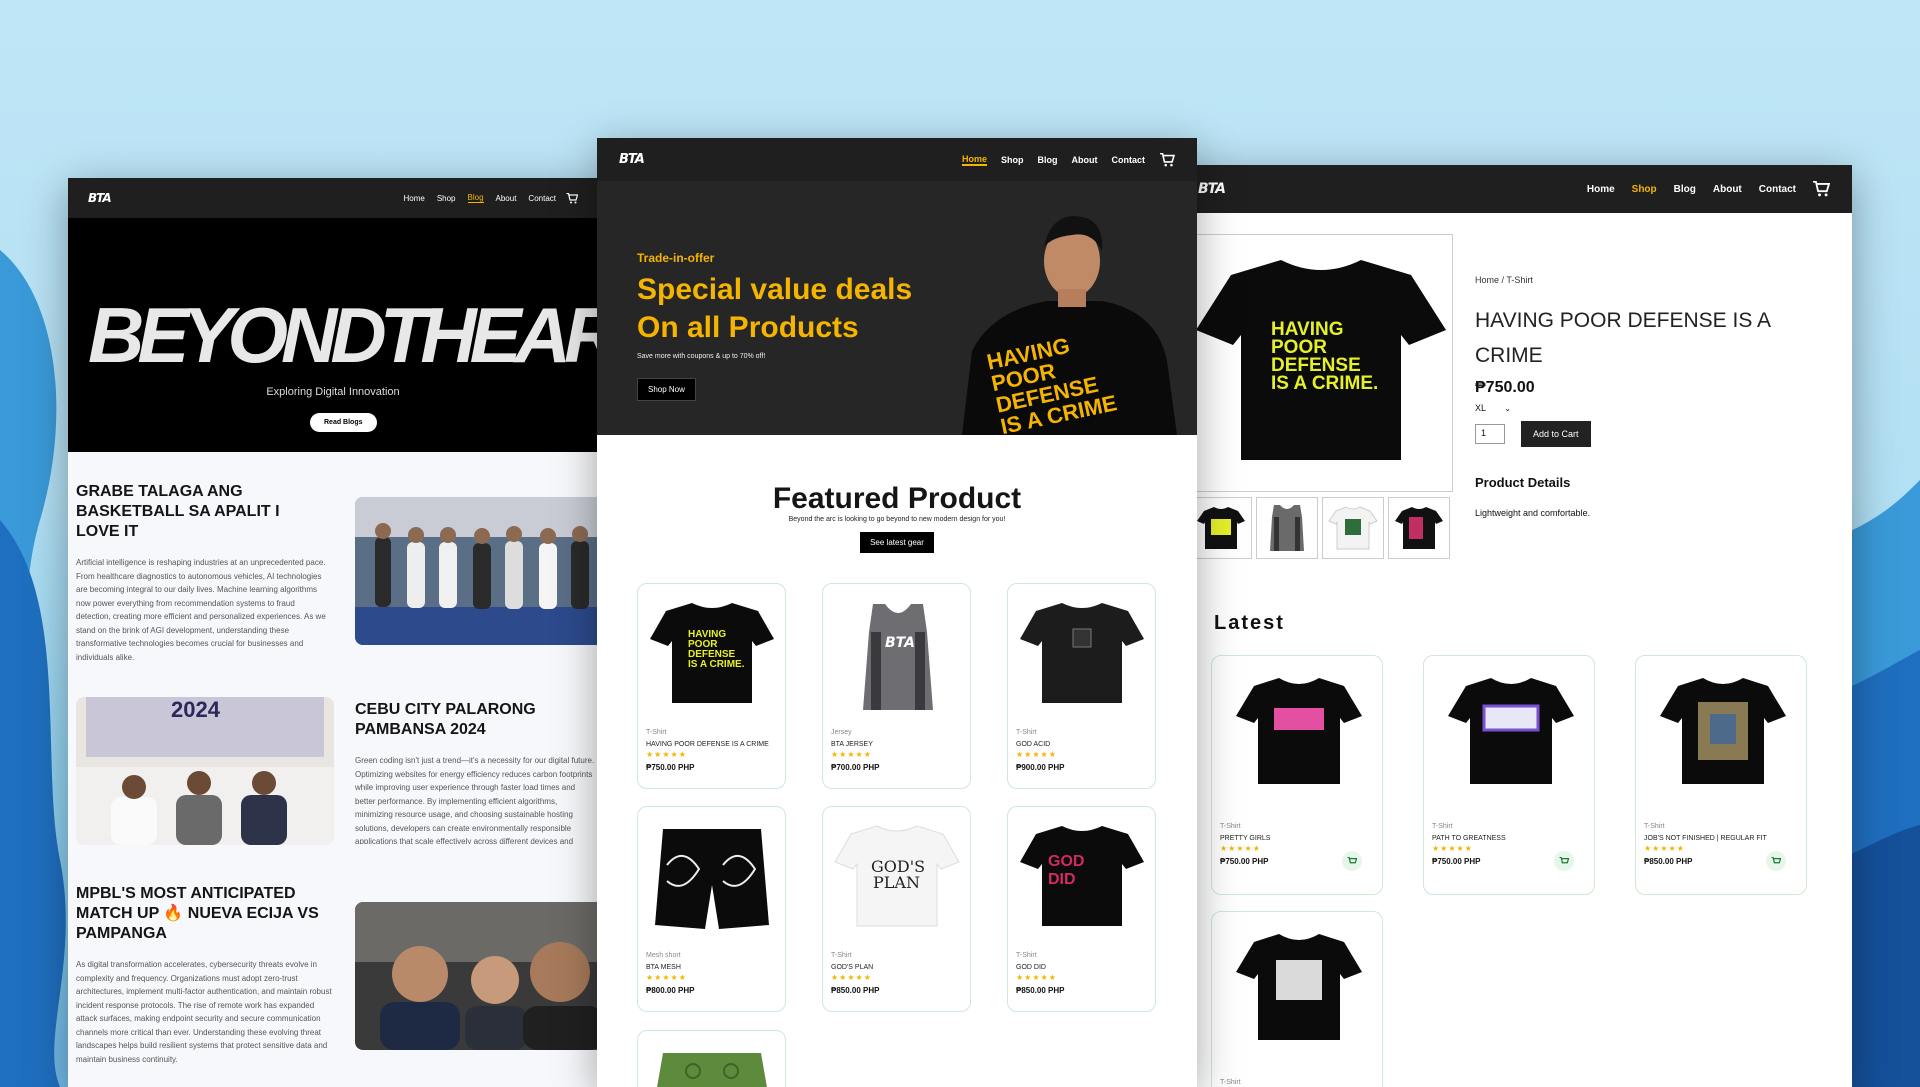 The image size is (1920, 1087). Describe the element at coordinates (1533, 513) in the screenshot. I see `product-details-text: Lightweight and comfortable.` at that location.